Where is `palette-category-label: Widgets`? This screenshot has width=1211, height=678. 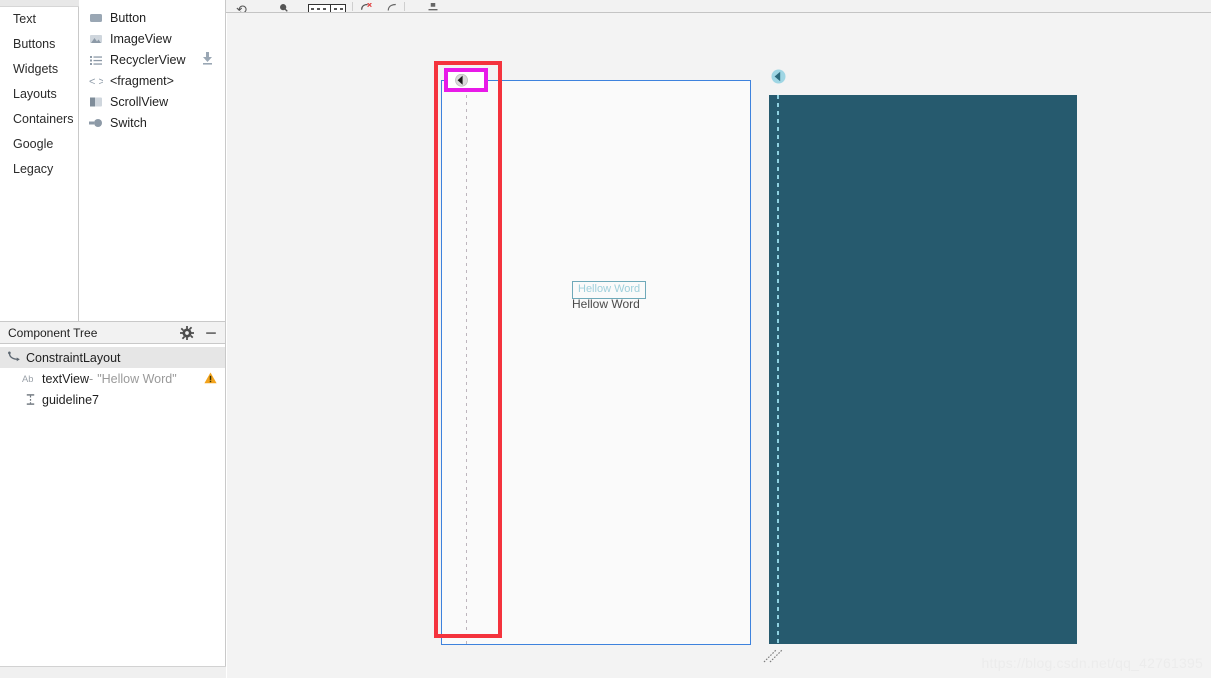 palette-category-label: Widgets is located at coordinates (36, 69).